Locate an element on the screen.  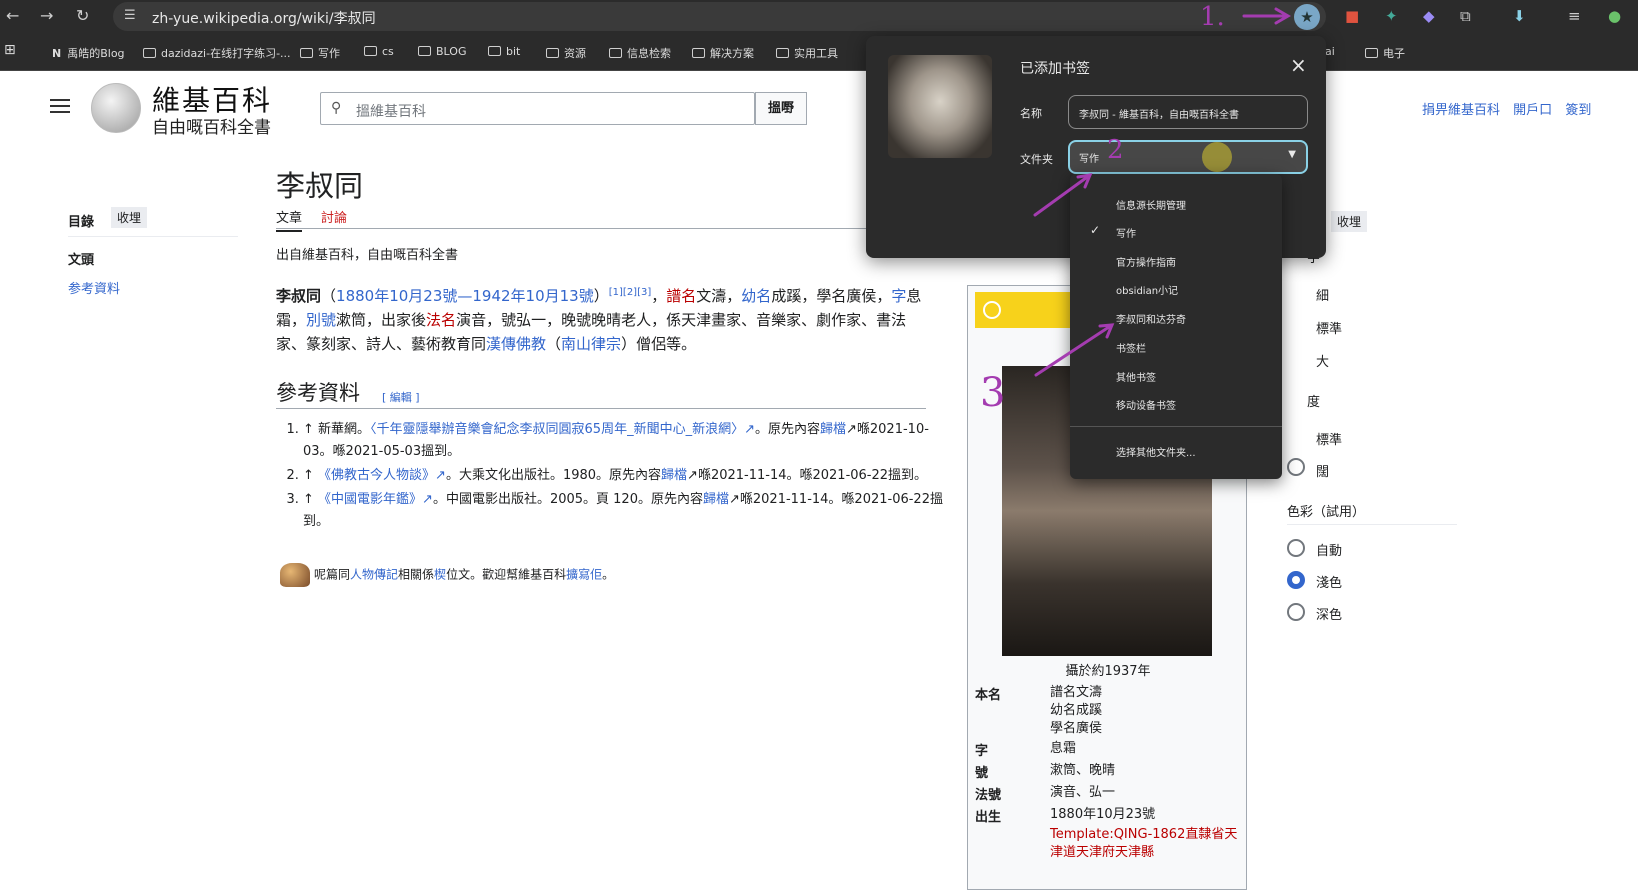
bookmark-folder: BLOG is located at coordinates (442, 51).